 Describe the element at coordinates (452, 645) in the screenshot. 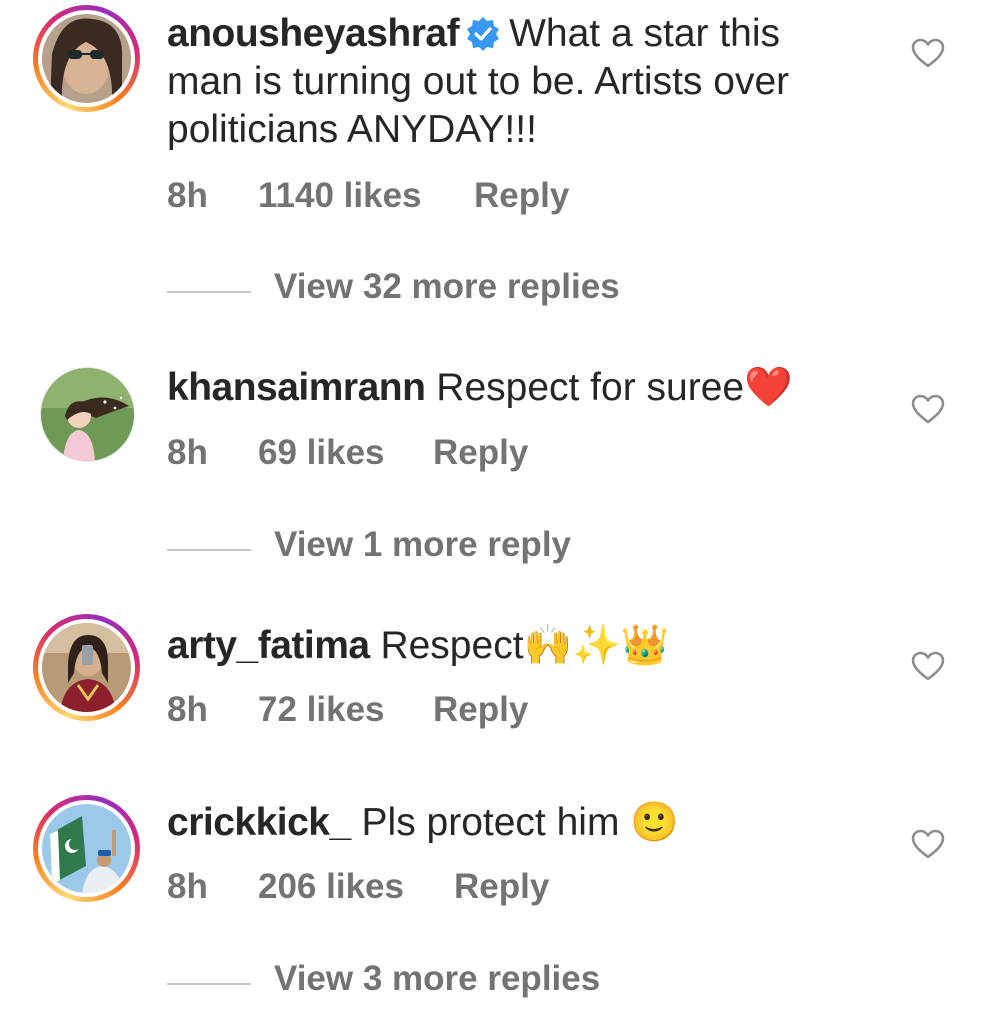

I see `comment-text: Respect` at that location.